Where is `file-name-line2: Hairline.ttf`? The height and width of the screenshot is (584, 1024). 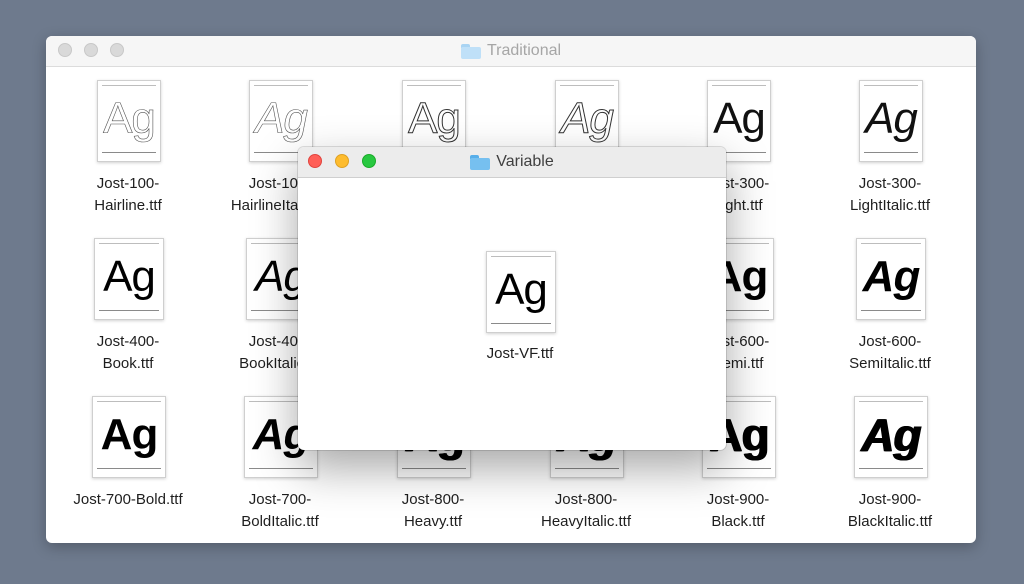 file-name-line2: Hairline.ttf is located at coordinates (128, 205).